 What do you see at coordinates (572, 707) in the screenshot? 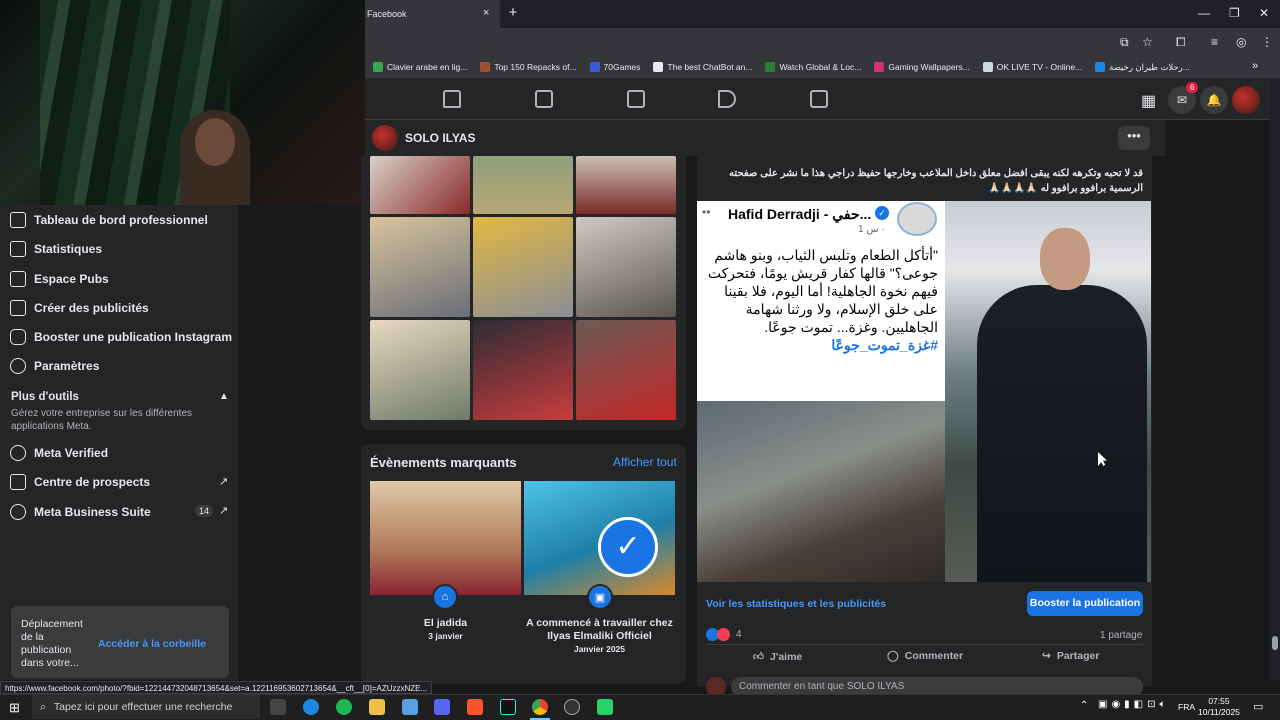
I see `obs-icon` at bounding box center [572, 707].